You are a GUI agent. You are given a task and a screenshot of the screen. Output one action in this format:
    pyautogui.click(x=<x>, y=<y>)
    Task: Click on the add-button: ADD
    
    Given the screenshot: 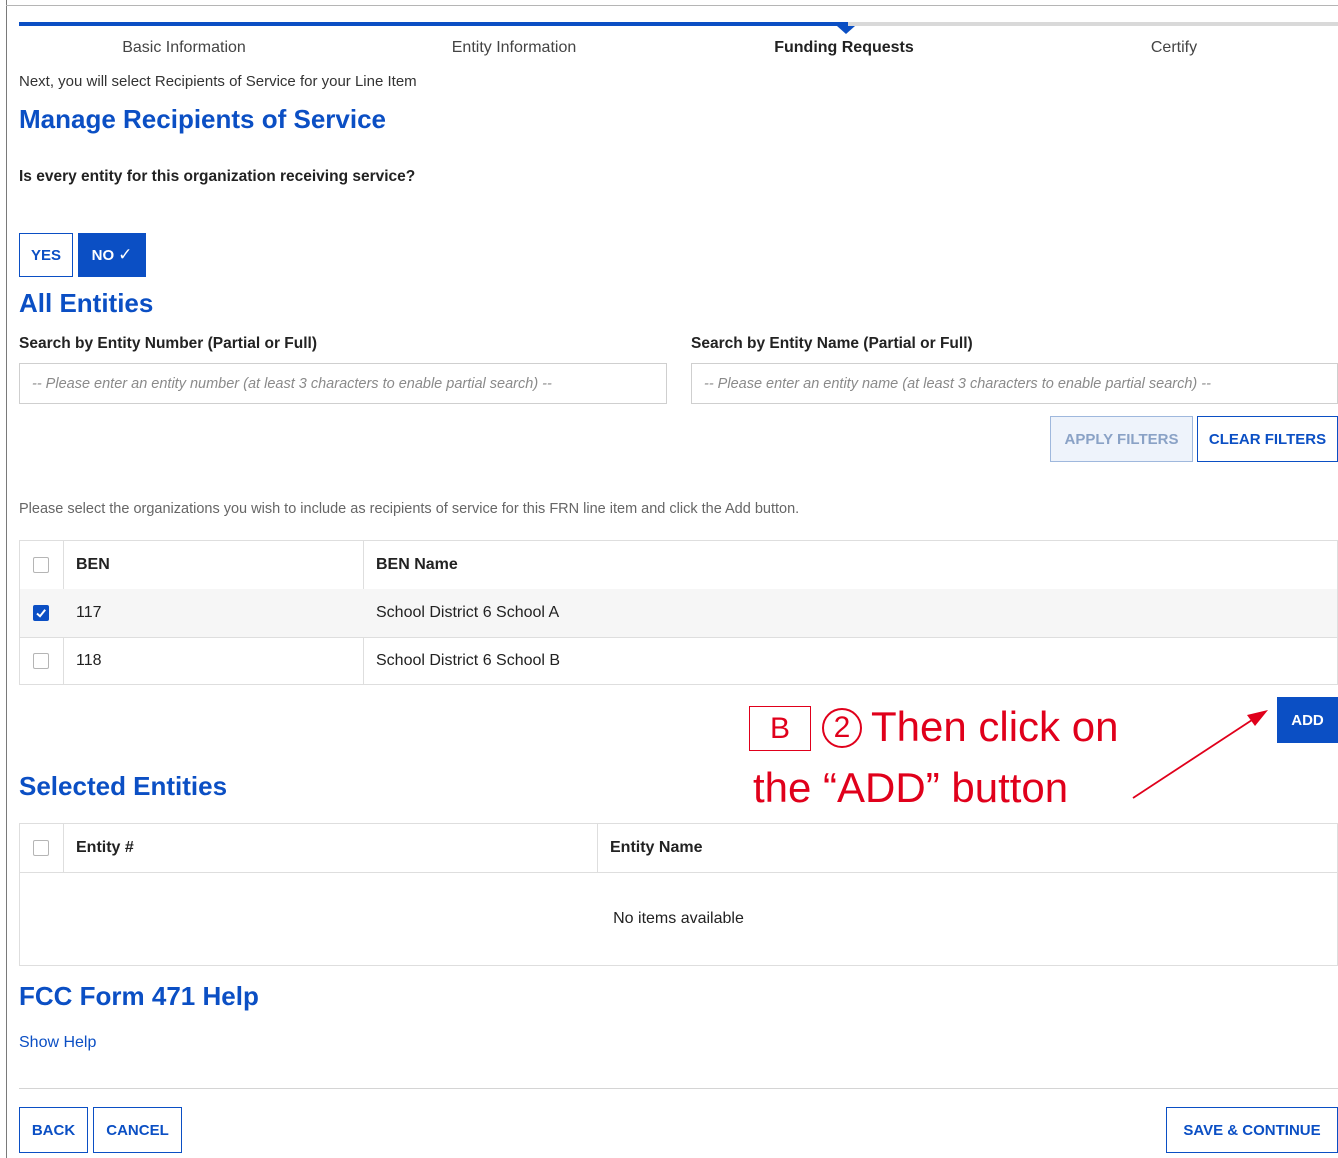 What is the action you would take?
    pyautogui.click(x=1307, y=720)
    